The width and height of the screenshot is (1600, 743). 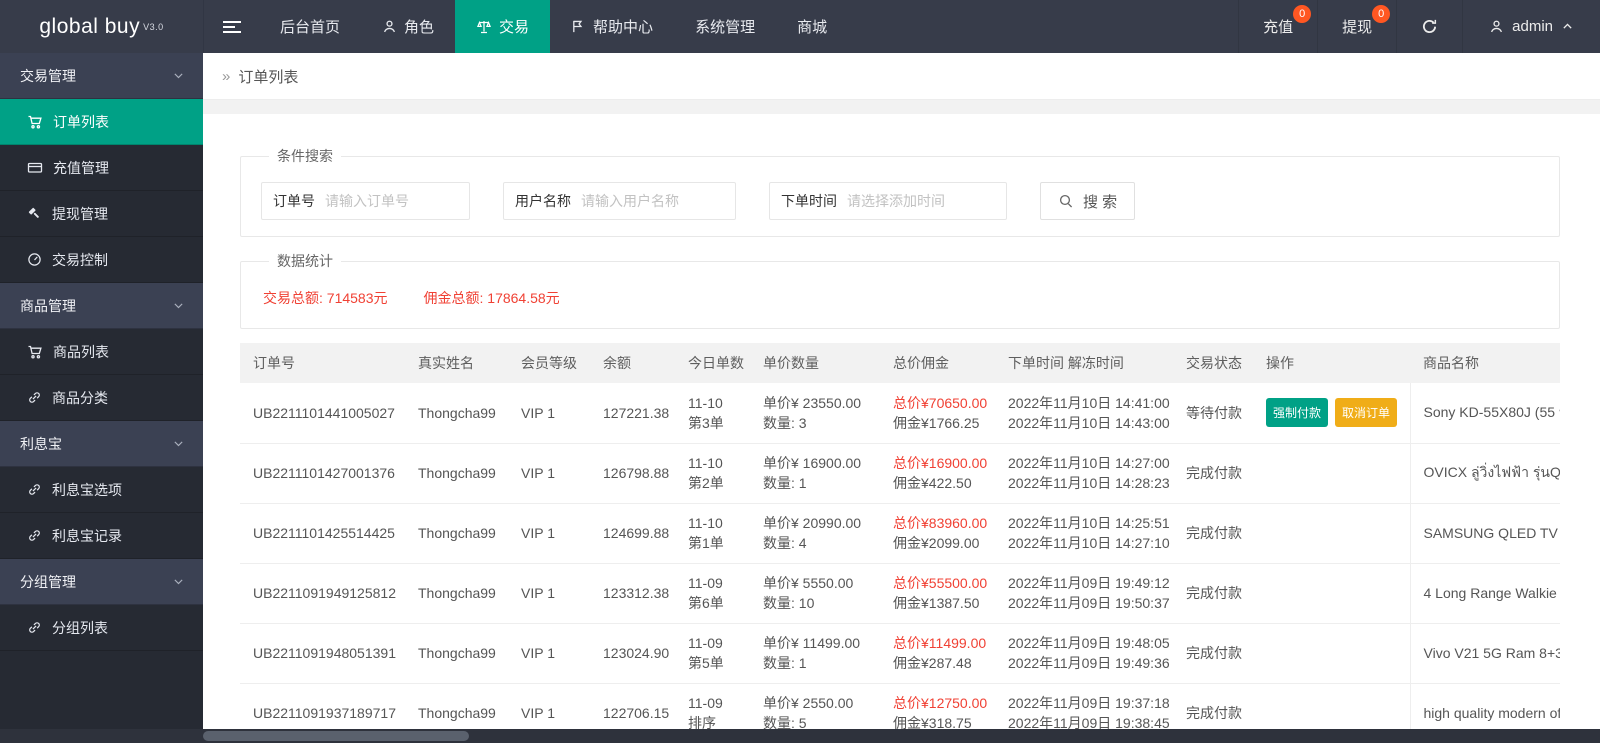 I want to click on hamburger-icon, so click(x=231, y=27).